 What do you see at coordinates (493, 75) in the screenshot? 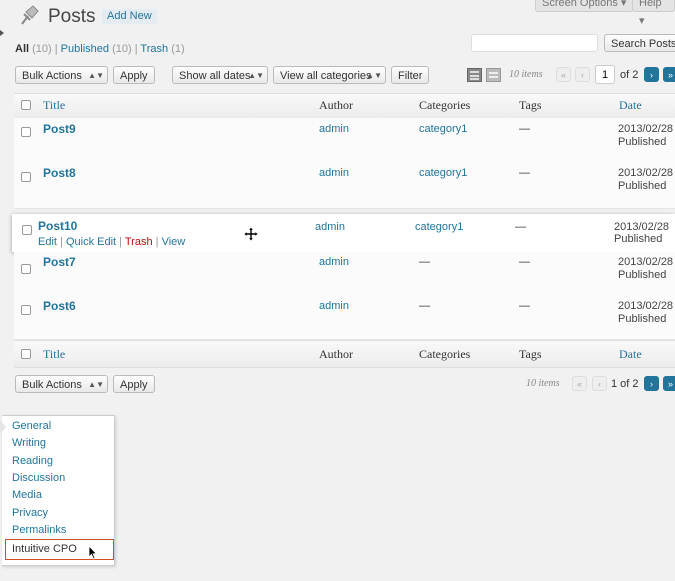
I see `excerpt-view-icon` at bounding box center [493, 75].